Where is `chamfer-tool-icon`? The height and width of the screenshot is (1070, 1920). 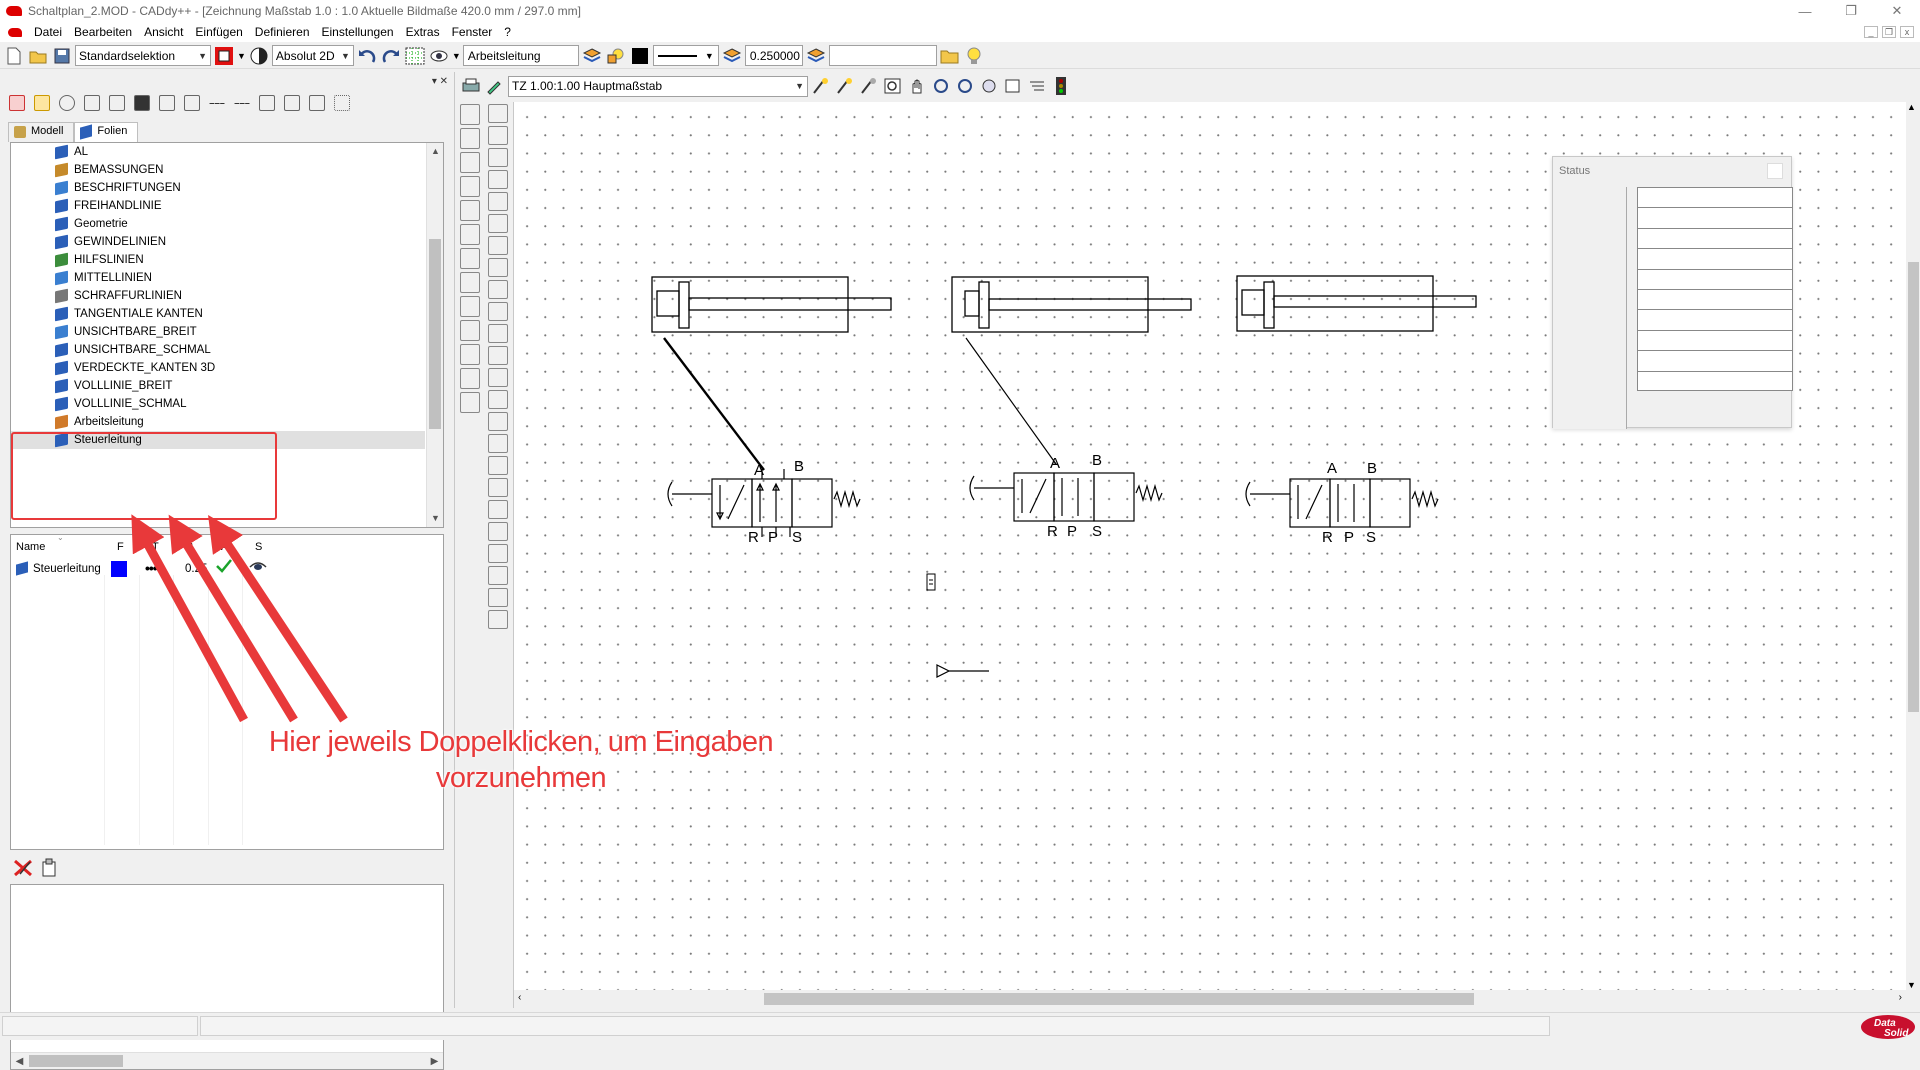
chamfer-tool-icon is located at coordinates (498, 531).